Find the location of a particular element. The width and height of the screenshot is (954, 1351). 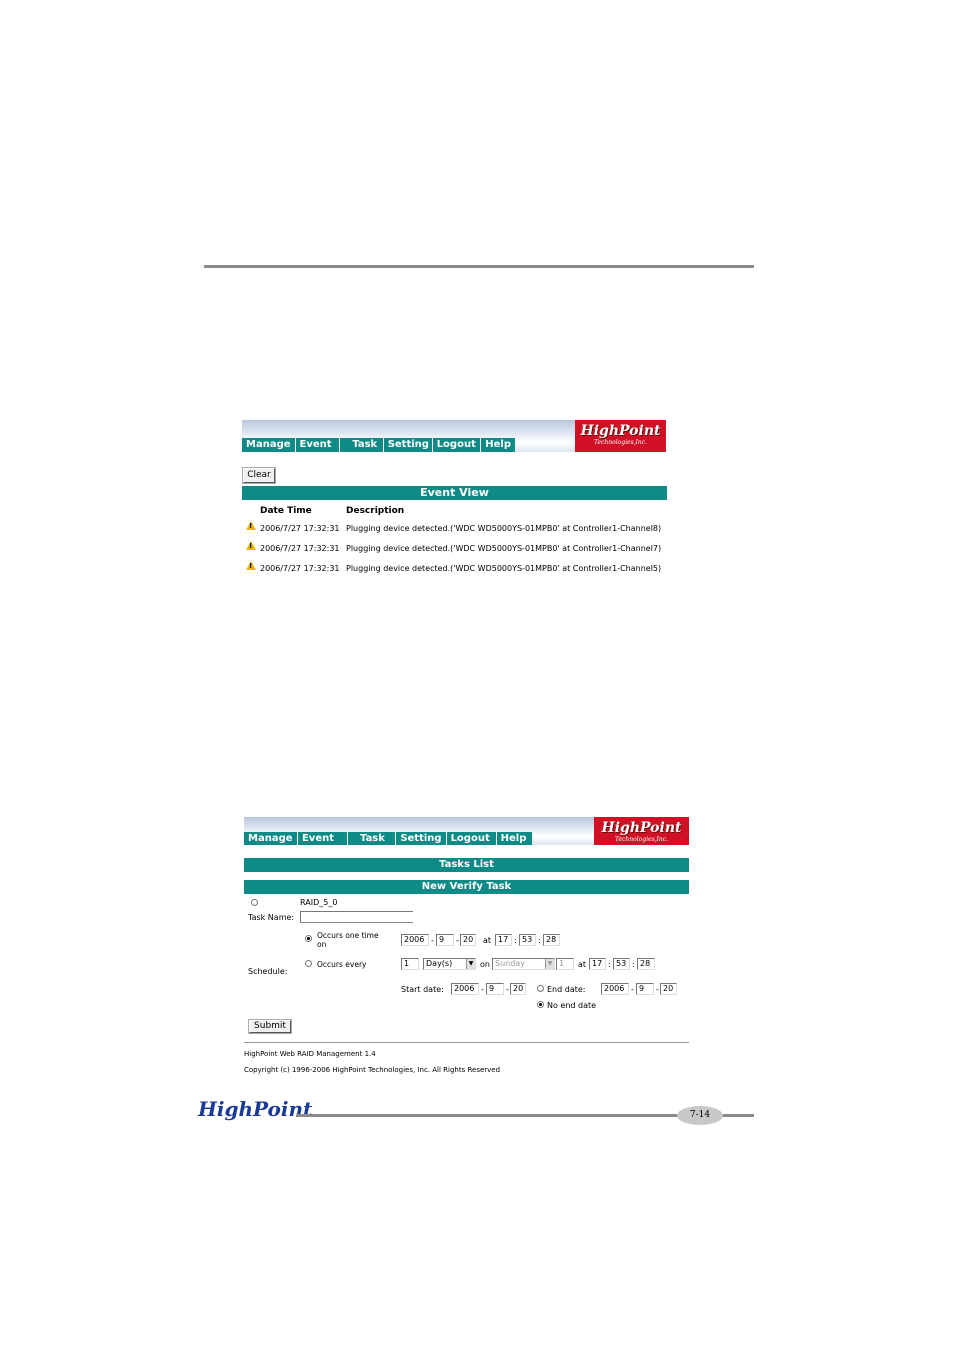

weekday-value: Sunday is located at coordinates (510, 963).